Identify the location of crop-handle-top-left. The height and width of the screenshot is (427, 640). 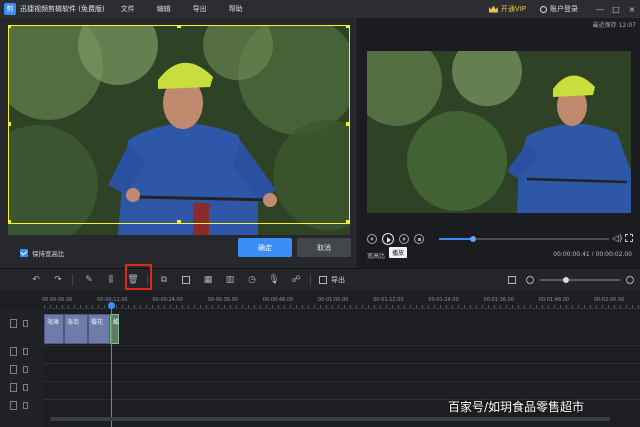
(9, 26).